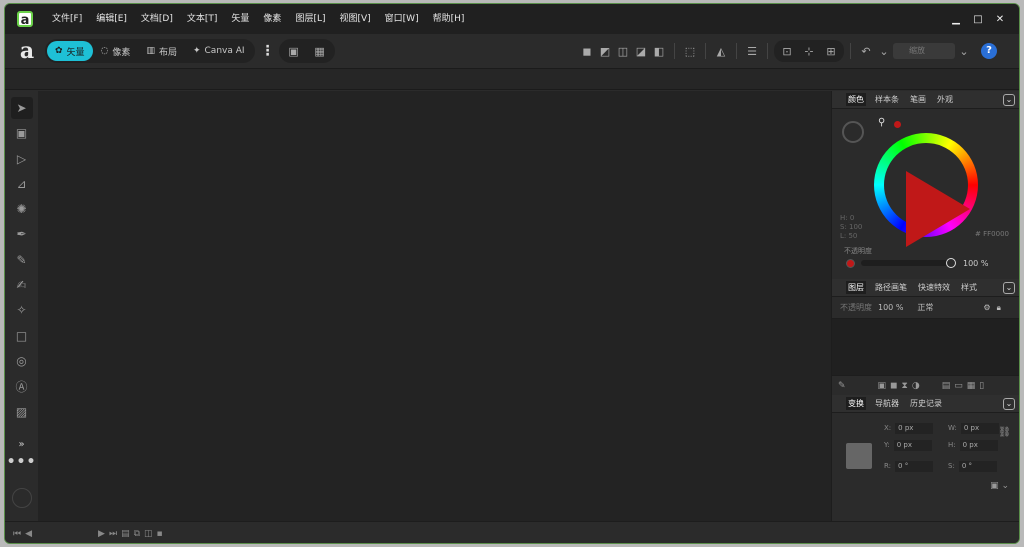  Describe the element at coordinates (202, 19) in the screenshot. I see `menu-text: 文本[T]` at that location.